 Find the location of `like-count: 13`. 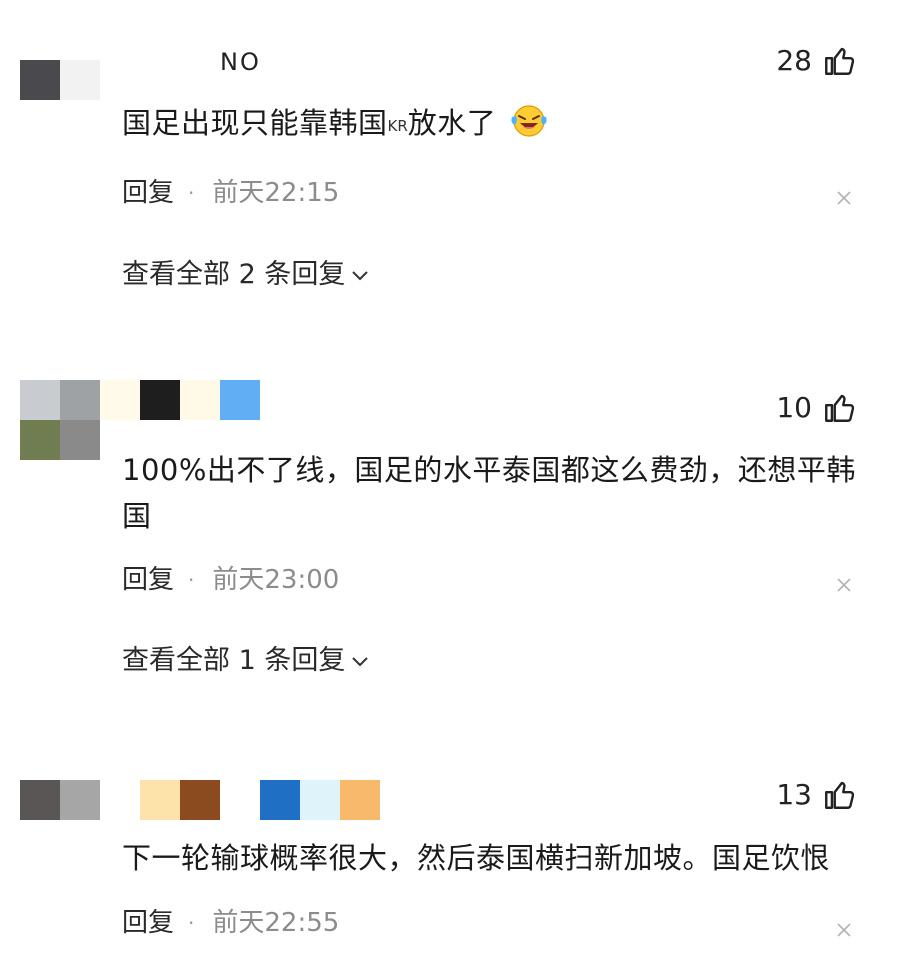

like-count: 13 is located at coordinates (794, 794).